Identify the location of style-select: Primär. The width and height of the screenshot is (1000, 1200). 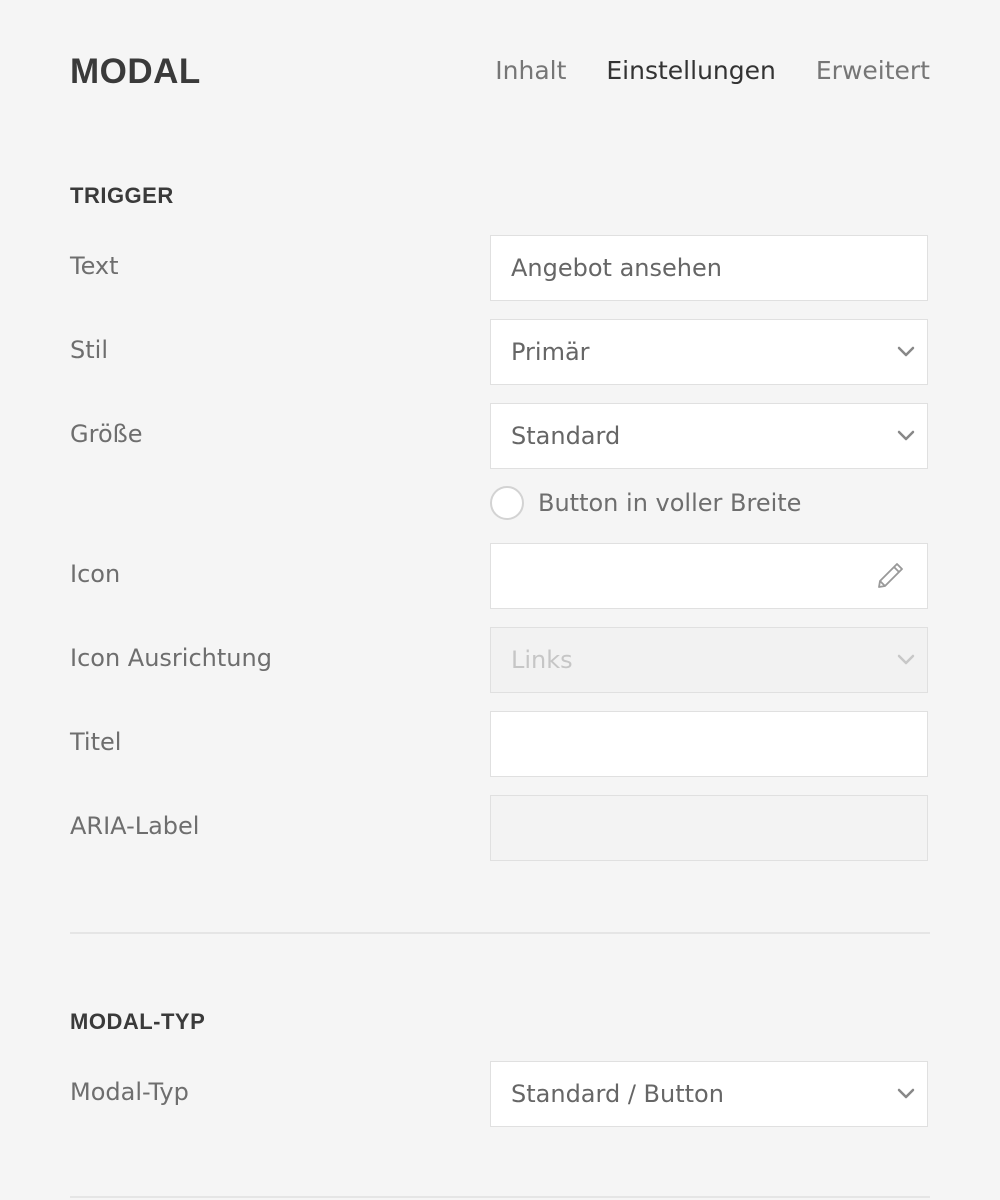
(709, 352).